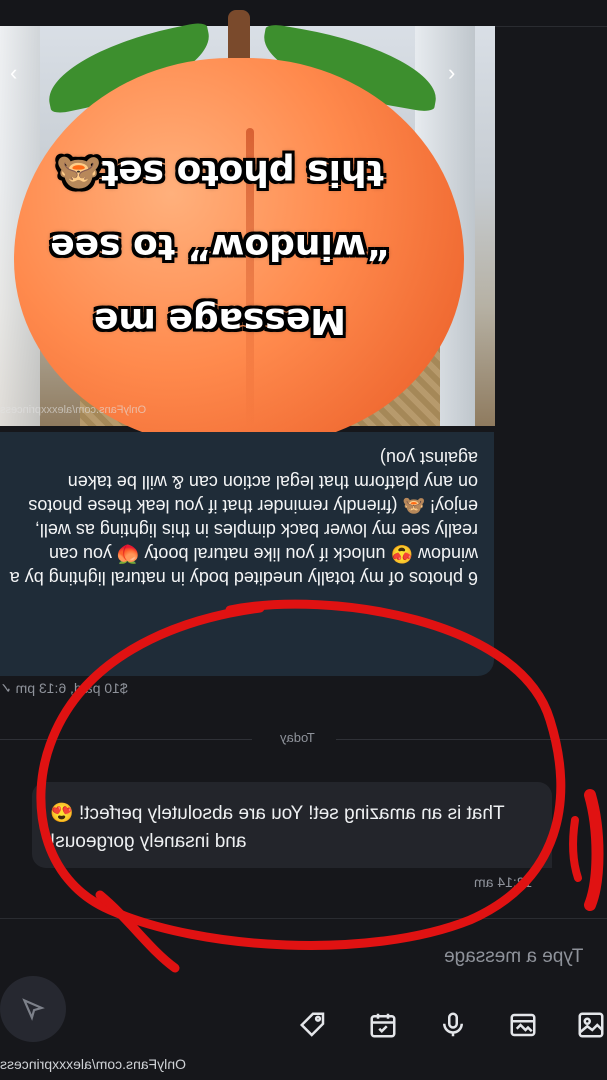 This screenshot has width=607, height=1080. I want to click on tag-button, so click(313, 1025).